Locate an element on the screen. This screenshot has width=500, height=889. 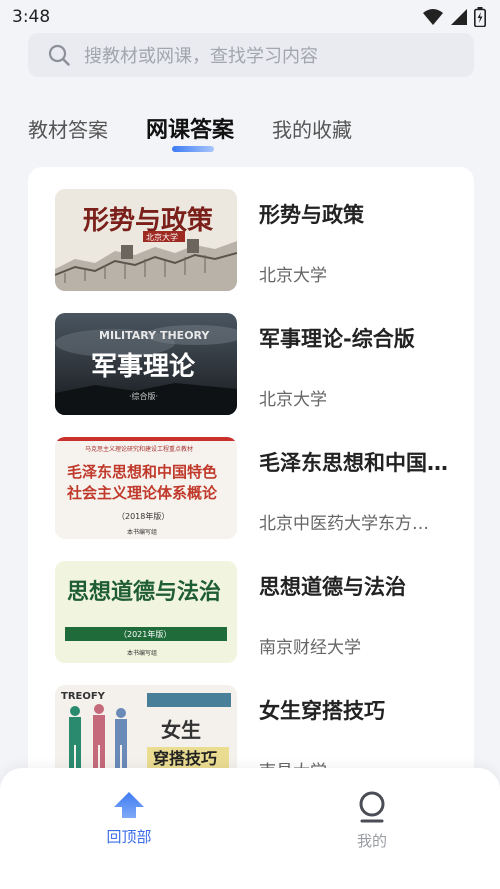
course-cover: MILITARY THEORY 军事理论 ·综合版· is located at coordinates (146, 364).